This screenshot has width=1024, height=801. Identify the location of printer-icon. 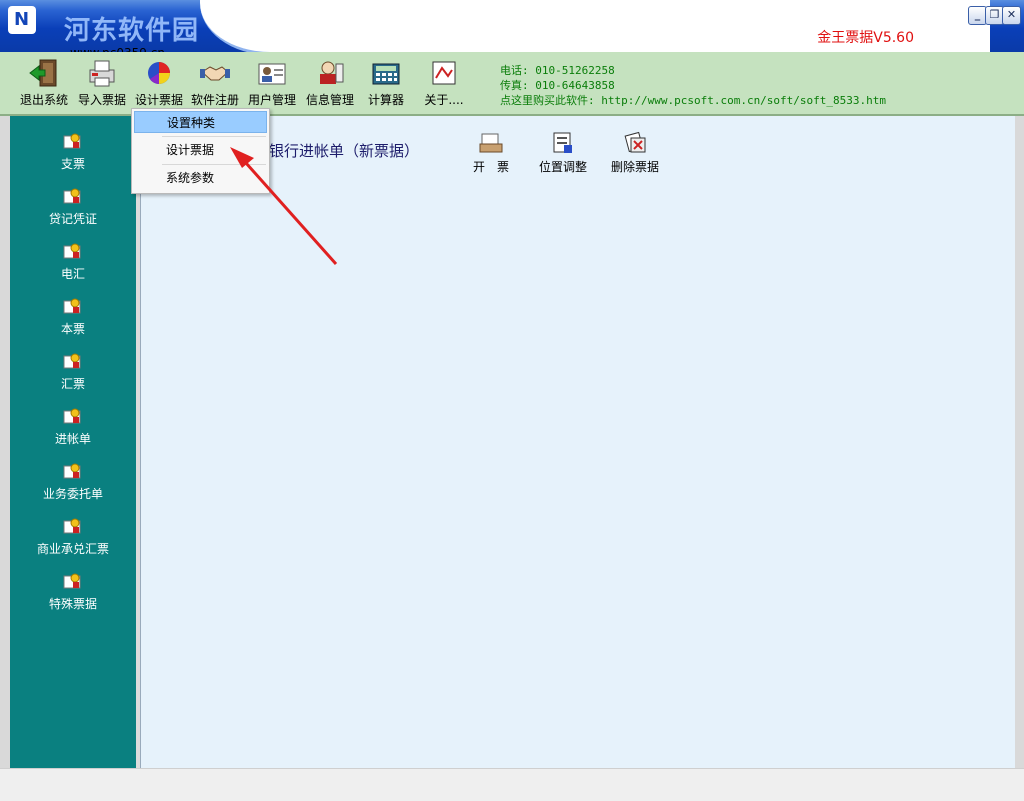
(102, 73).